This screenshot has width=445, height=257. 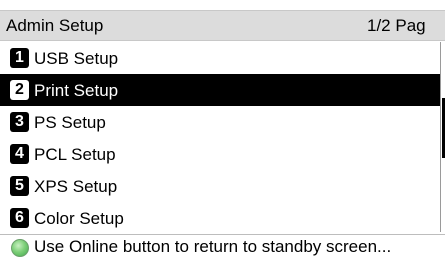 What do you see at coordinates (20, 248) in the screenshot?
I see `online-led-icon` at bounding box center [20, 248].